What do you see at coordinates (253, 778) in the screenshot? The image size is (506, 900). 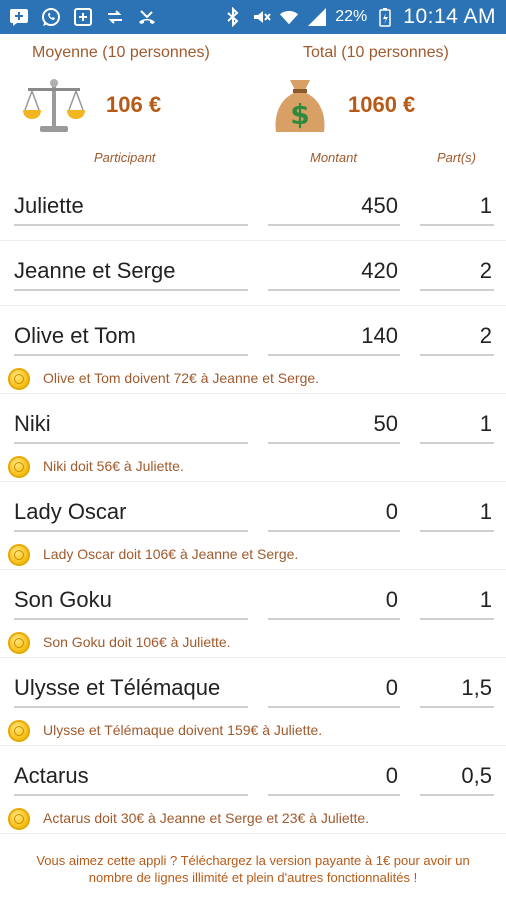 I see `participant-row: Actarus 0 0,5` at bounding box center [253, 778].